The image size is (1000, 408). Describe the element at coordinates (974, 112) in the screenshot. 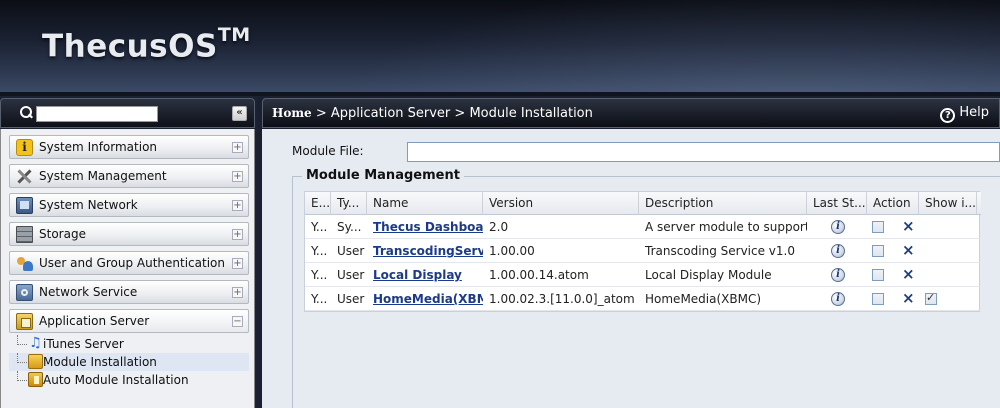

I see `help-label: Help` at that location.